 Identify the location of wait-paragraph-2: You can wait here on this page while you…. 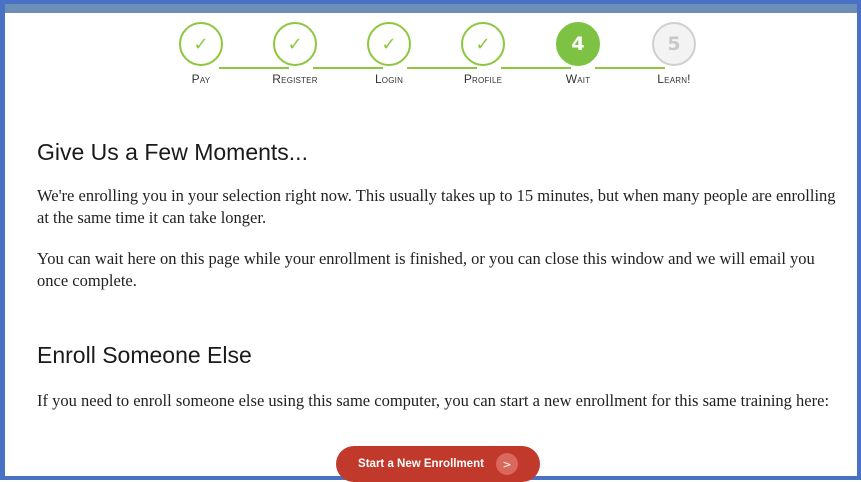
(426, 269).